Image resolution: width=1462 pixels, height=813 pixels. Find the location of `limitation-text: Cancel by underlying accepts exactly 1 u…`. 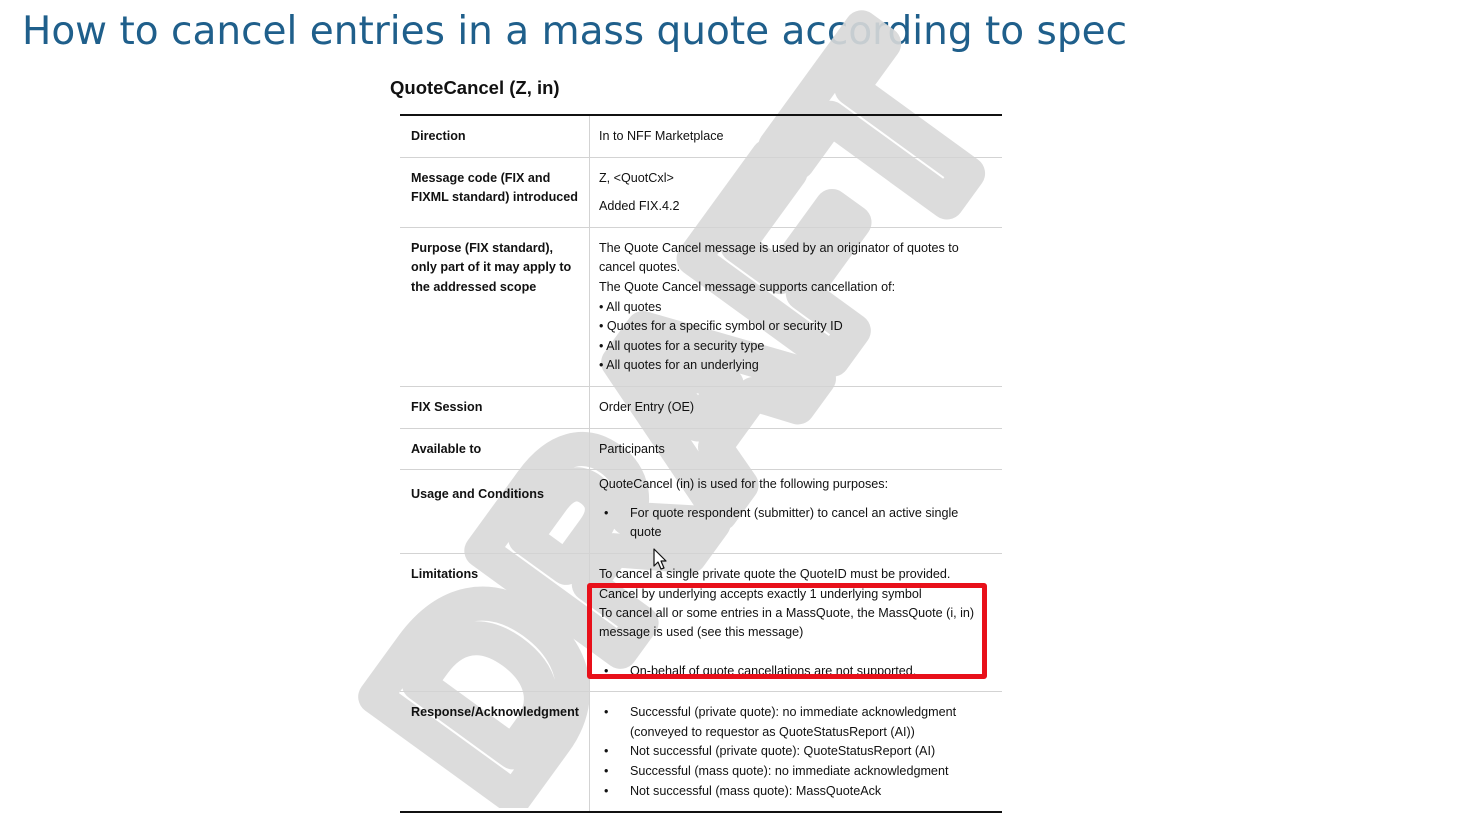

limitation-text: Cancel by underlying accepts exactly 1 u… is located at coordinates (760, 593).